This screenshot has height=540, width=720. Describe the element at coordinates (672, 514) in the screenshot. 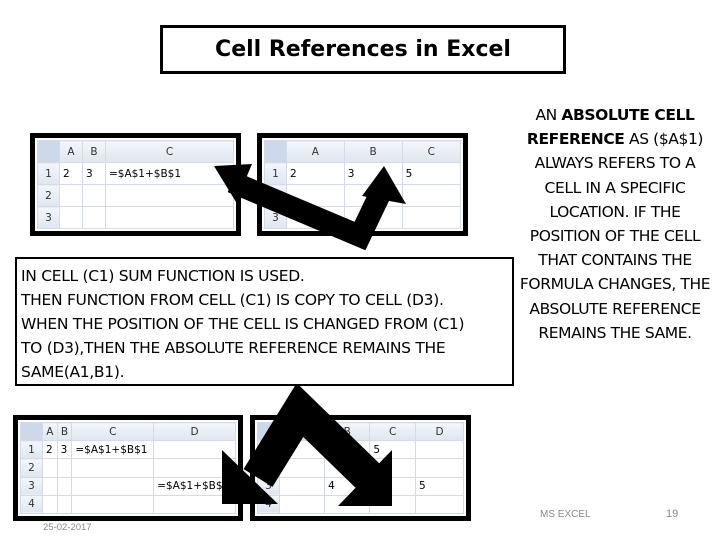

I see `page-number: 19` at that location.